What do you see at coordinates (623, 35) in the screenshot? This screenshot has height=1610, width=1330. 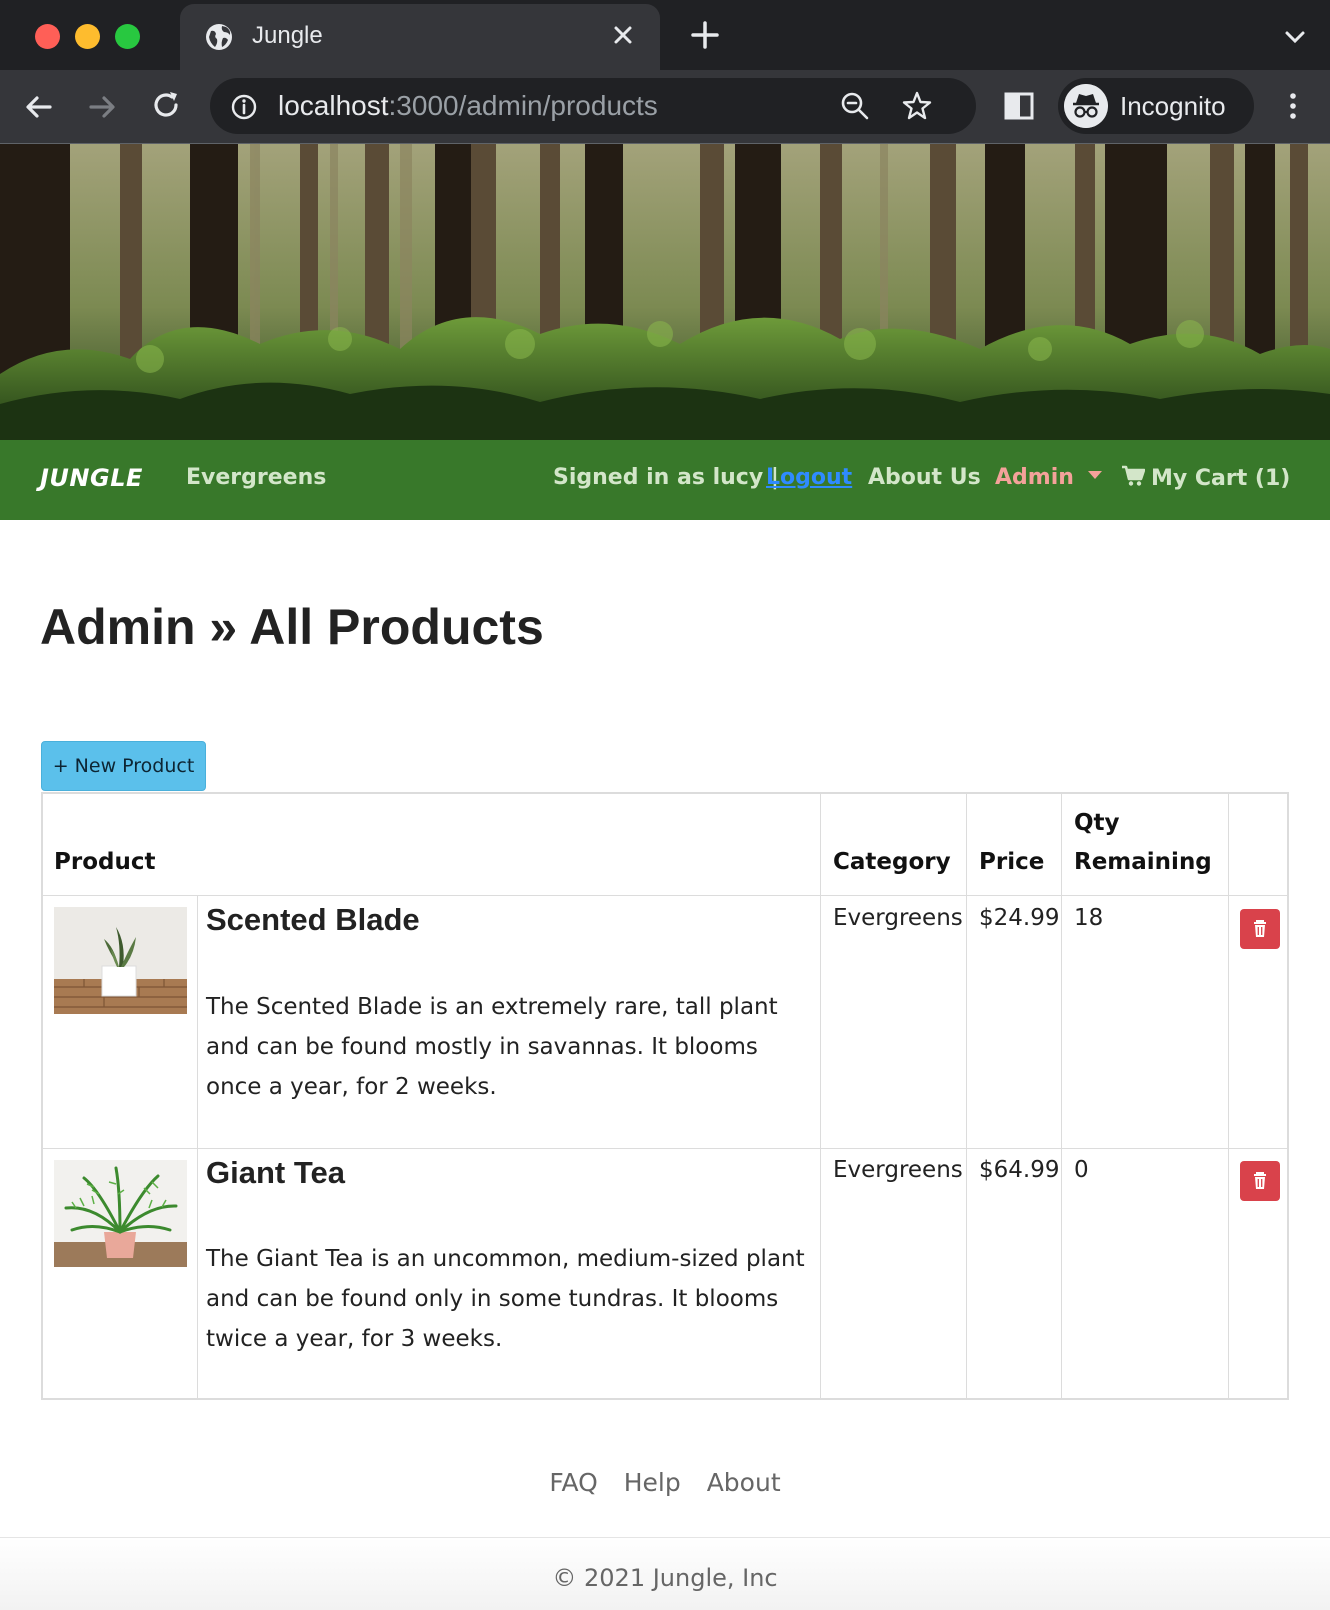 I see `close-tab-icon` at bounding box center [623, 35].